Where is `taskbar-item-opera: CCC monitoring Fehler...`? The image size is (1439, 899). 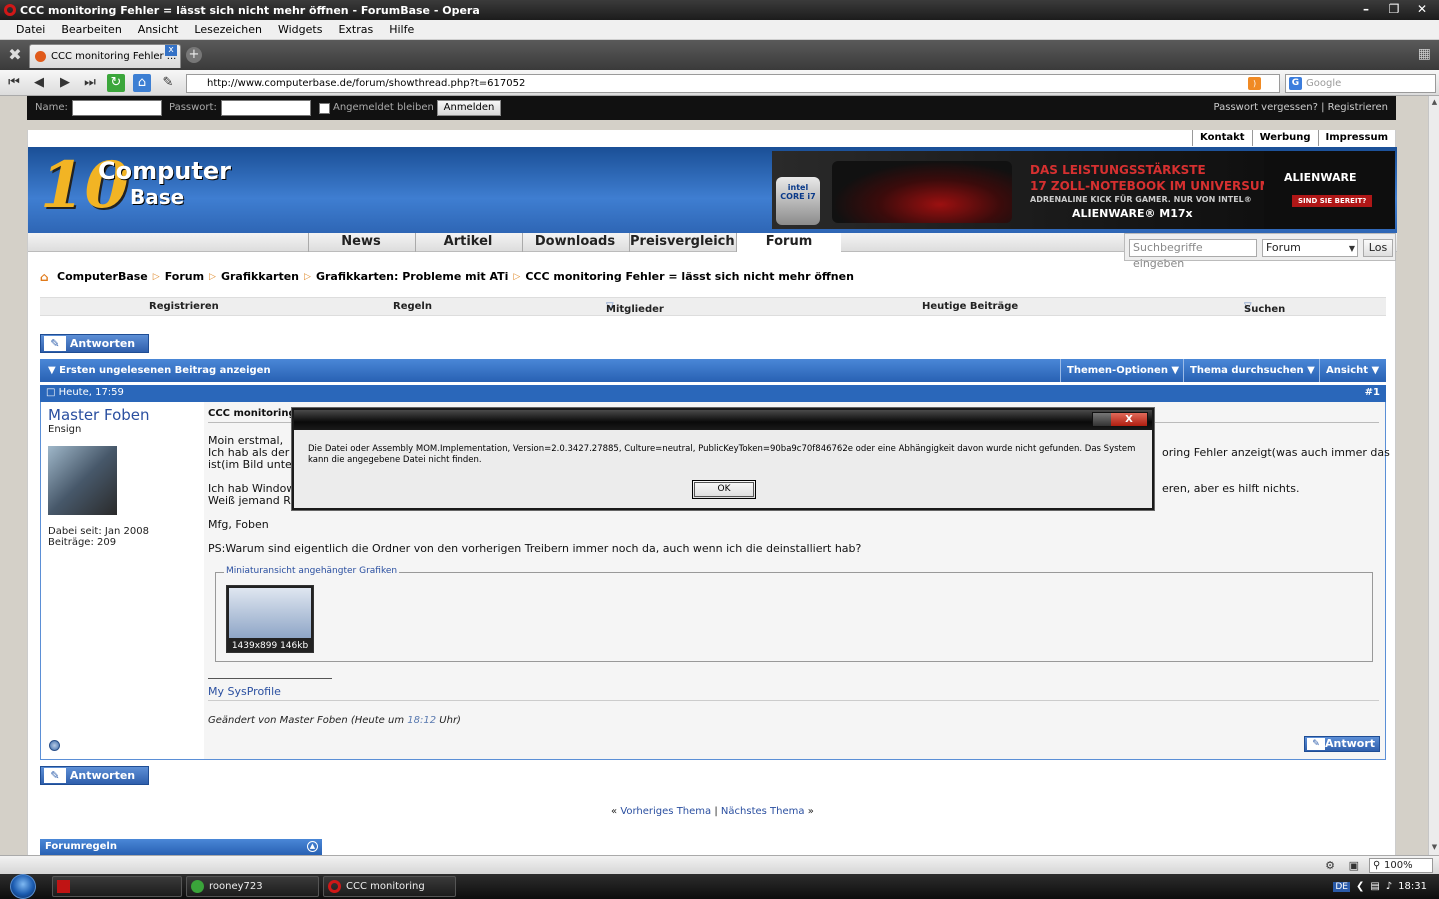 taskbar-item-opera: CCC monitoring Fehler... is located at coordinates (389, 886).